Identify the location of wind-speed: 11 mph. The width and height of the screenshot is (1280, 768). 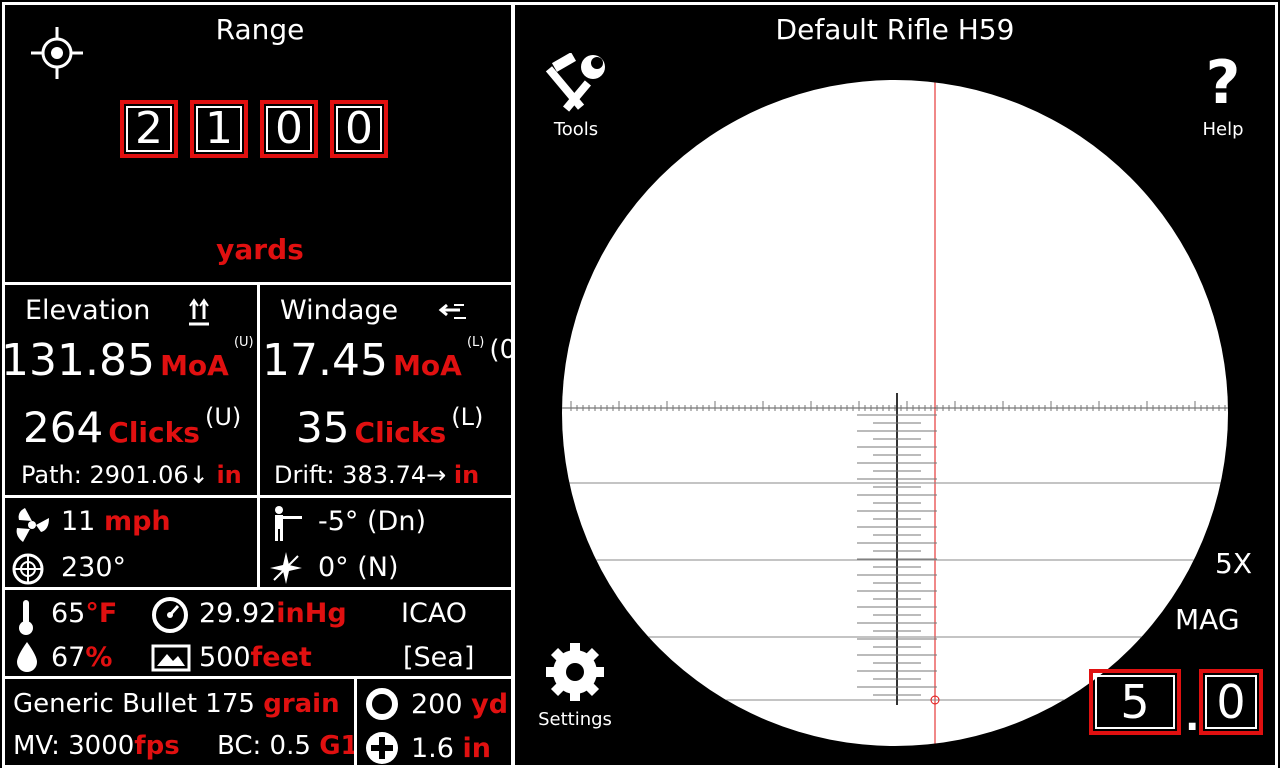
(116, 521).